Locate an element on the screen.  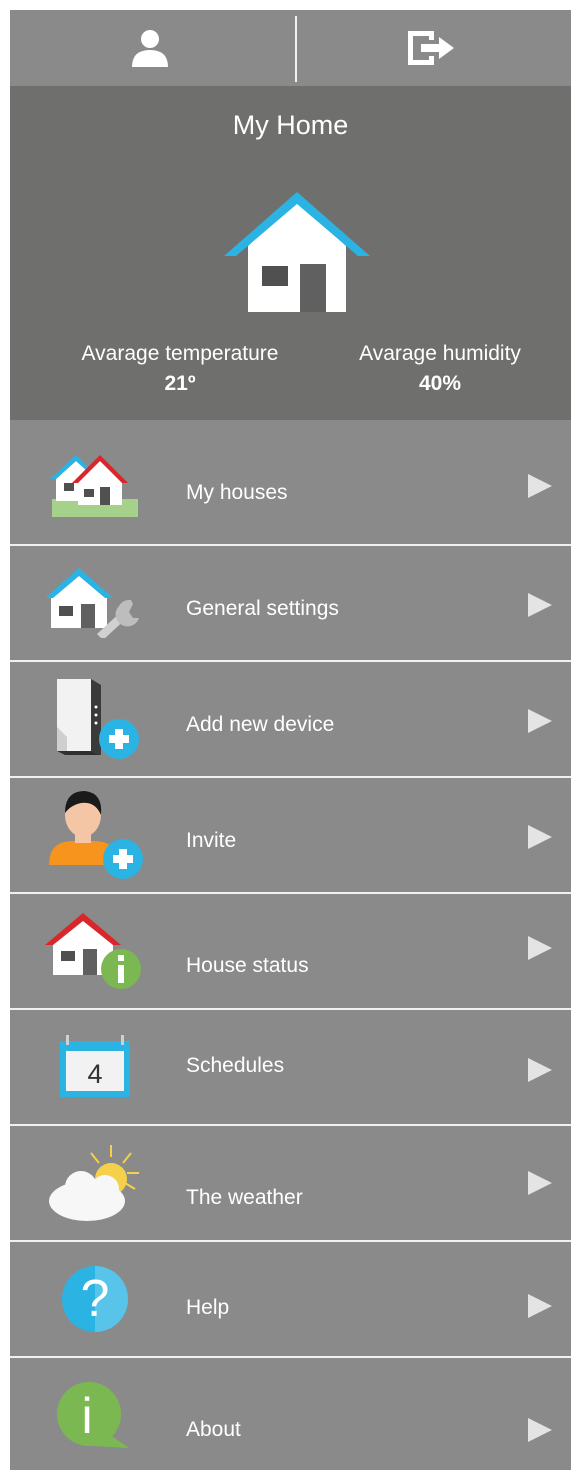
menu-item-label: My houses is located at coordinates (237, 492).